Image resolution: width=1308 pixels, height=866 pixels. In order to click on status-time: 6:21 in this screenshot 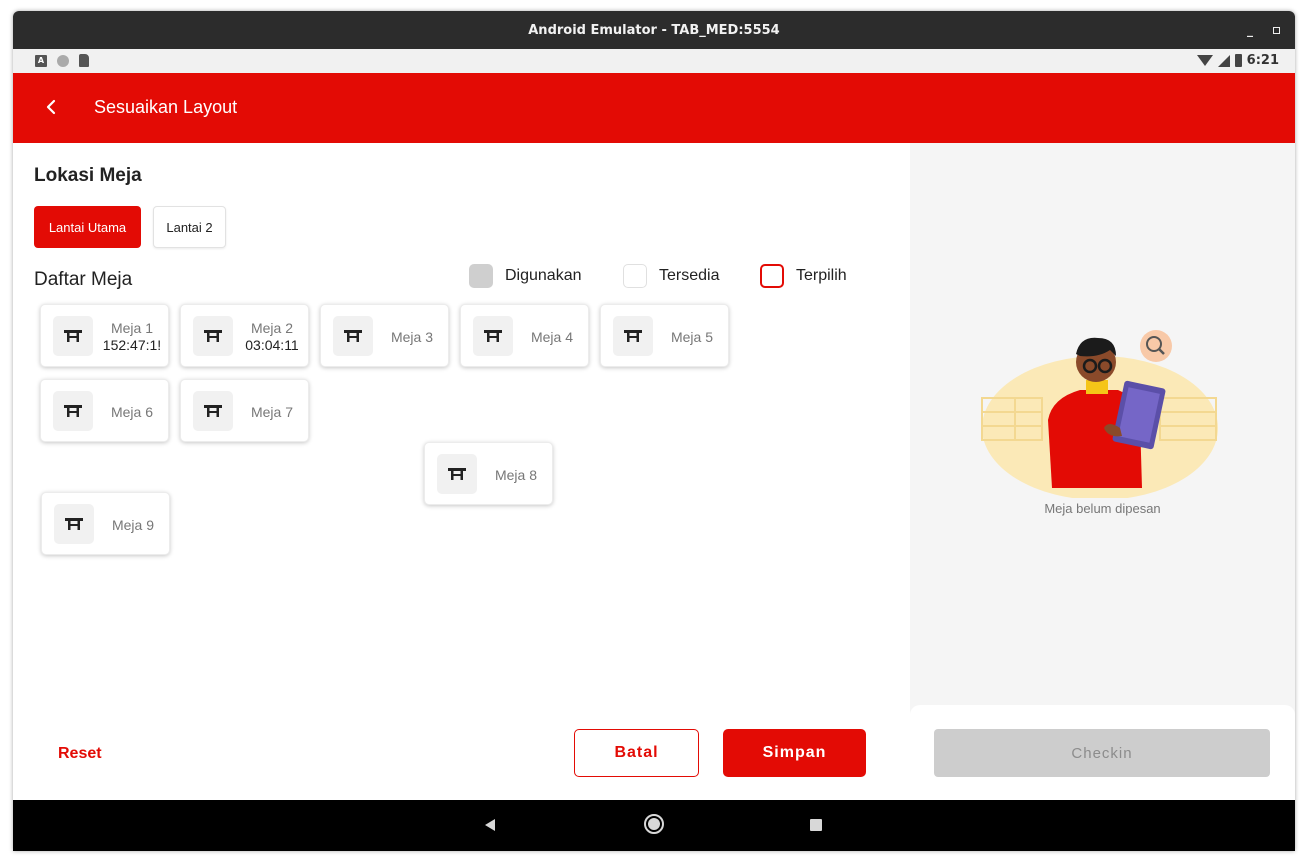, I will do `click(1262, 60)`.